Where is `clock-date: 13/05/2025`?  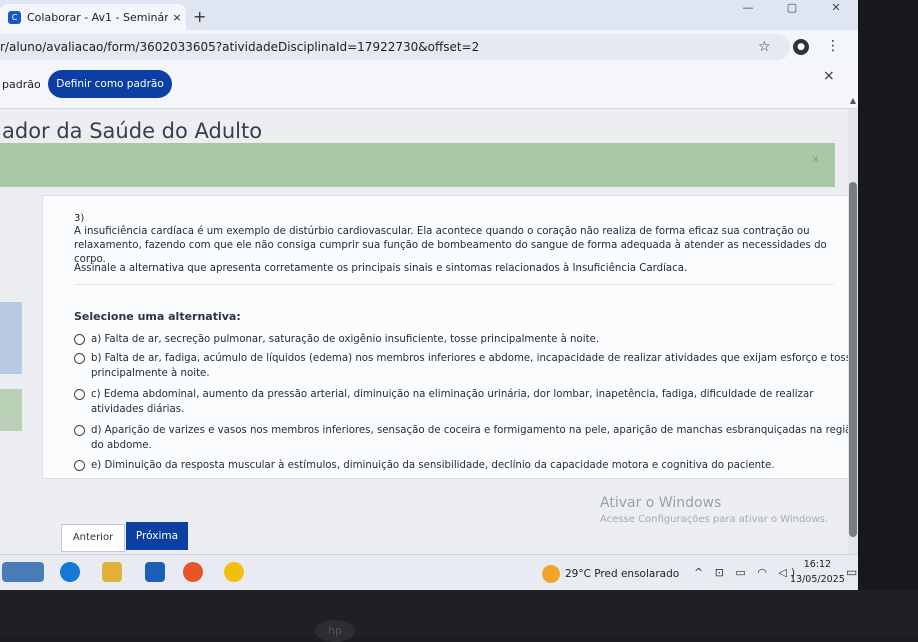
clock-date: 13/05/2025 is located at coordinates (817, 579).